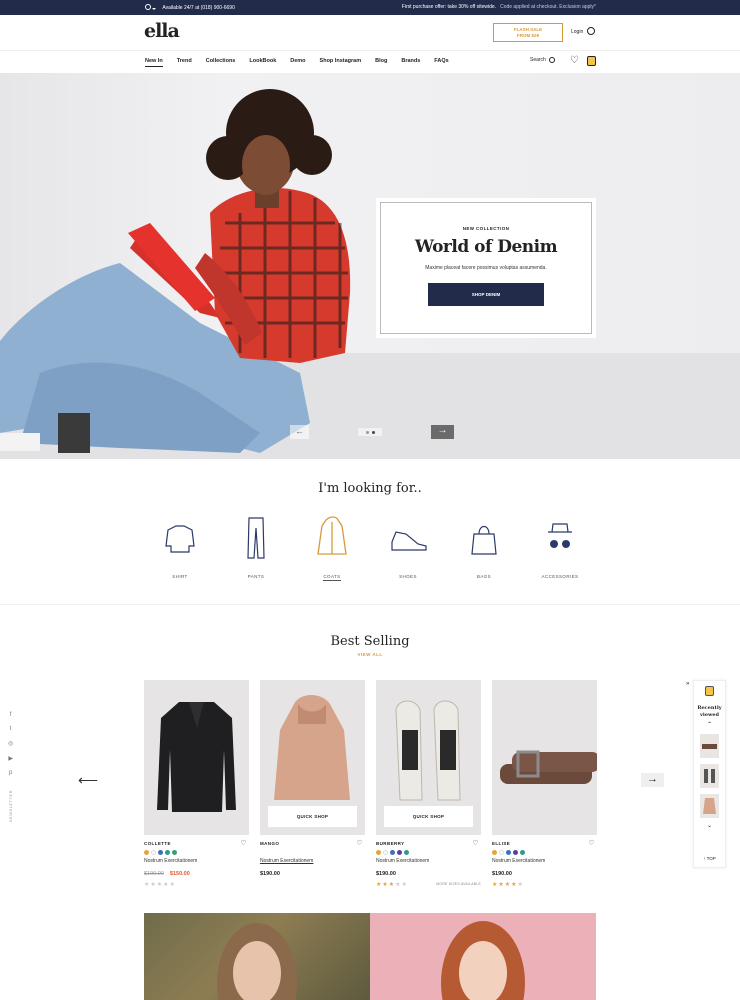  What do you see at coordinates (221, 62) in the screenshot?
I see `nav-item-collections: Collections` at bounding box center [221, 62].